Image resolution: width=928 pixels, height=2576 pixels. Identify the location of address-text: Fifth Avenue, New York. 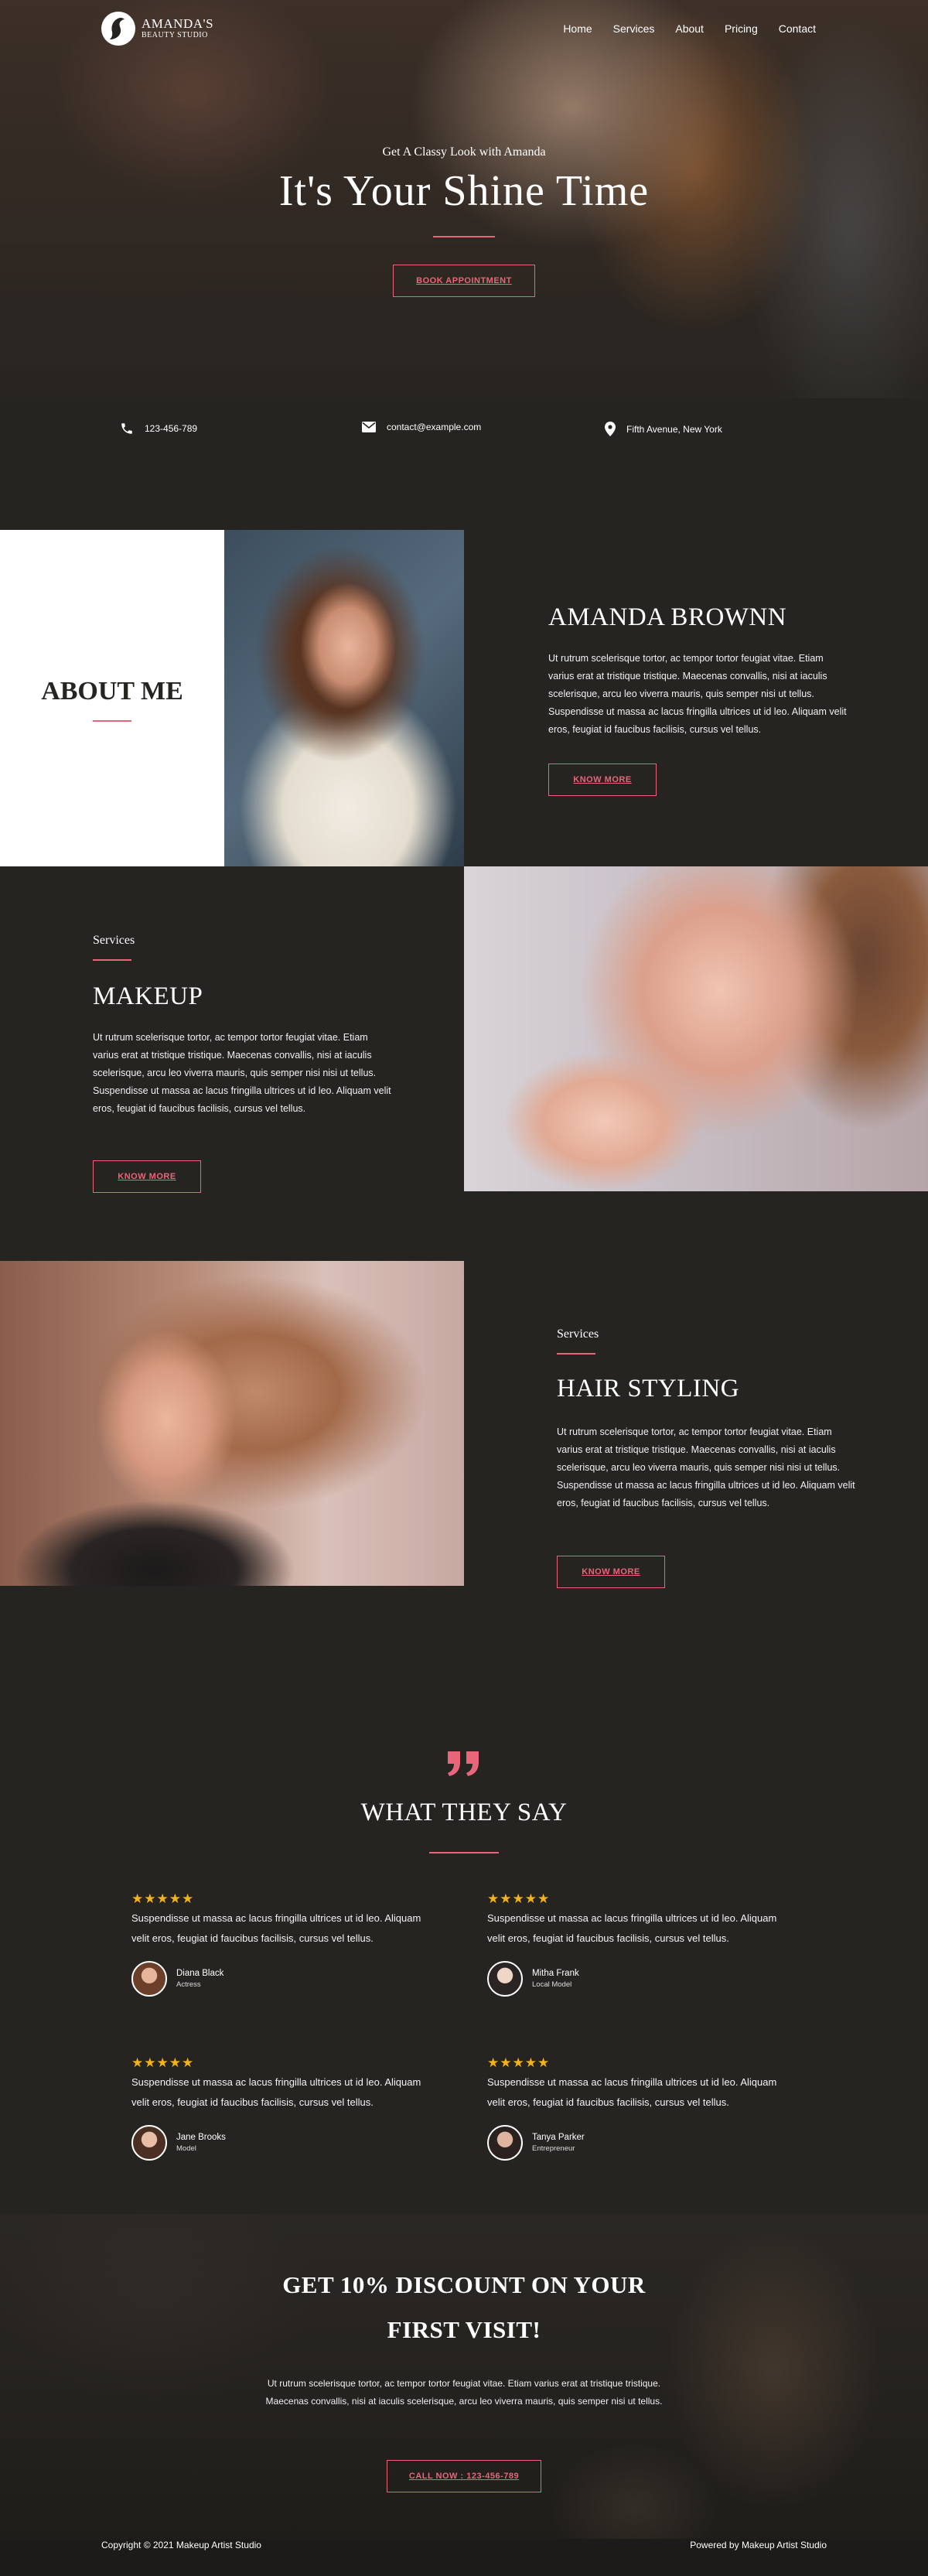
(674, 429).